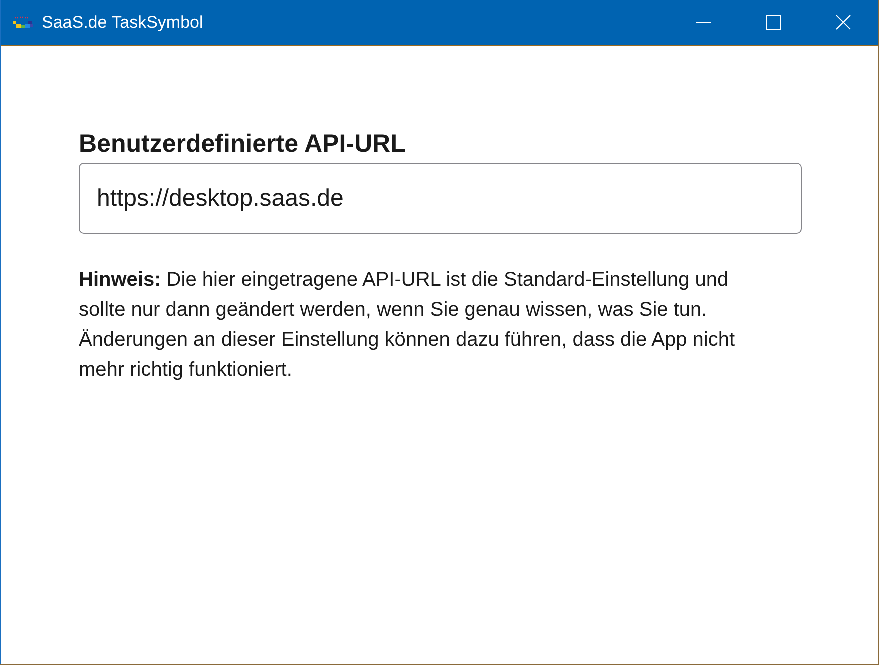 The height and width of the screenshot is (665, 879). I want to click on api-url-field: https://desktop.saas.de, so click(440, 198).